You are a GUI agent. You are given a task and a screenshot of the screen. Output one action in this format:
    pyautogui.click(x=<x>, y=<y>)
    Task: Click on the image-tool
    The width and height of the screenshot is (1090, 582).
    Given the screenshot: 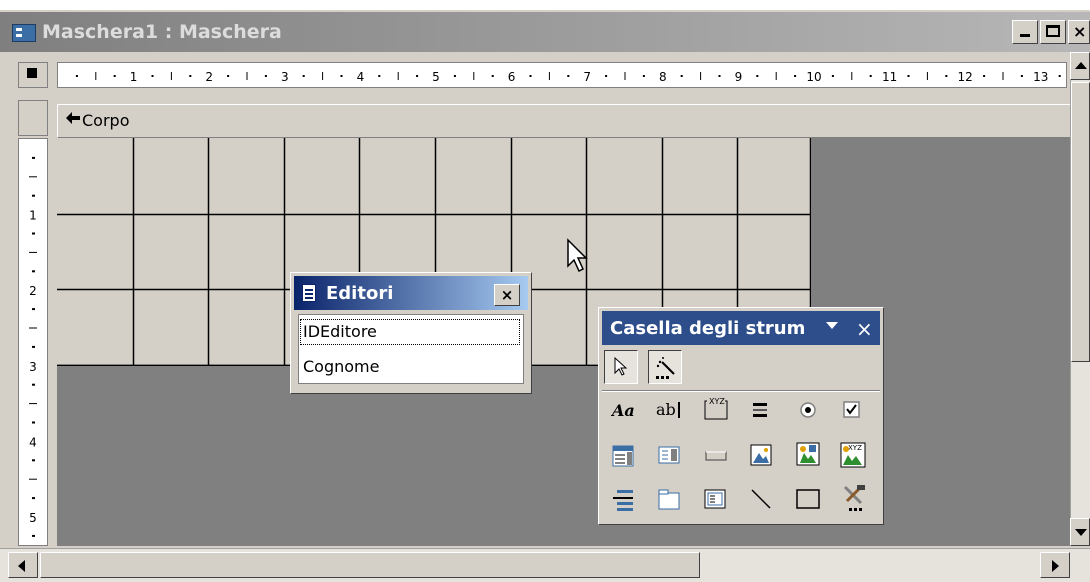 What is the action you would take?
    pyautogui.click(x=761, y=455)
    